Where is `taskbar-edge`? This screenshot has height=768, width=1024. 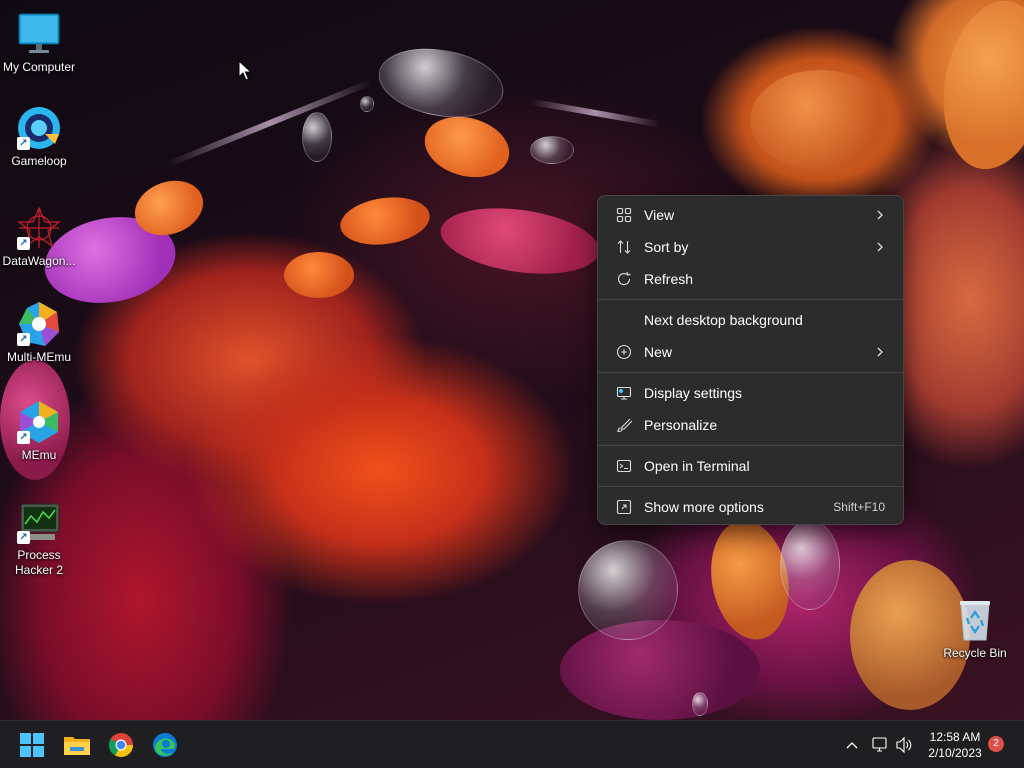
taskbar-edge is located at coordinates (165, 745).